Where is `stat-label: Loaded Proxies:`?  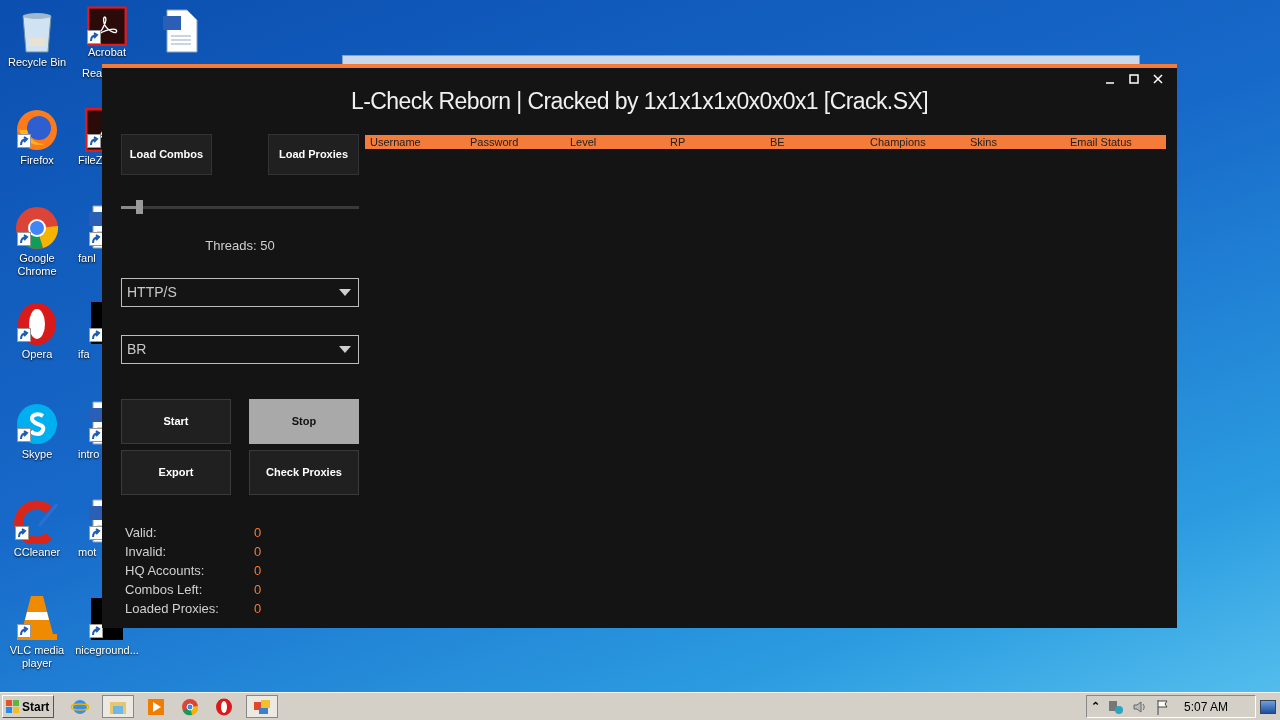
stat-label: Loaded Proxies: is located at coordinates (172, 608).